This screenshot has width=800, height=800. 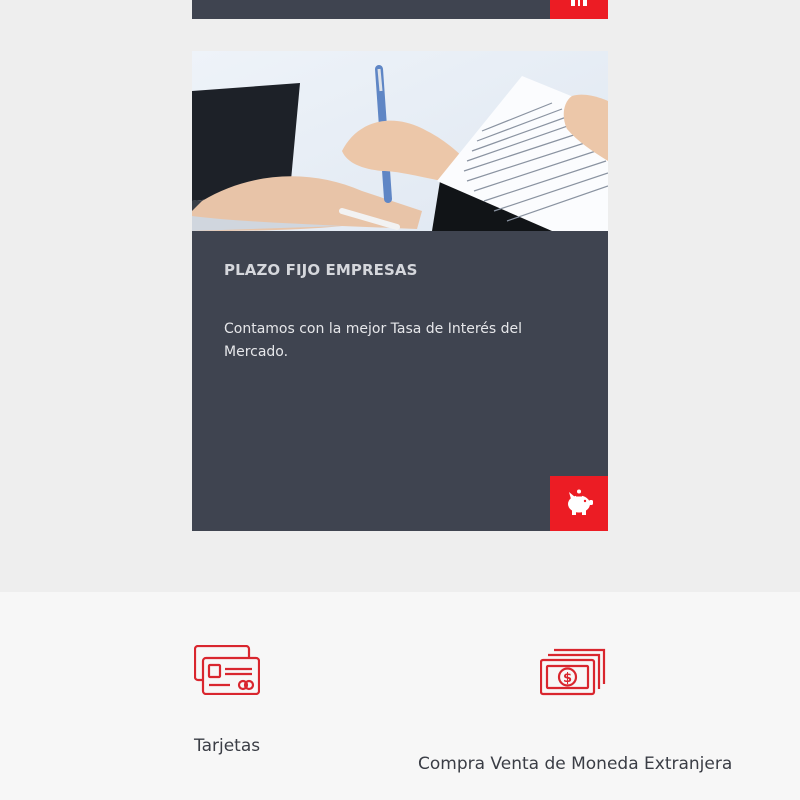 I want to click on building-icon, so click(x=579, y=3).